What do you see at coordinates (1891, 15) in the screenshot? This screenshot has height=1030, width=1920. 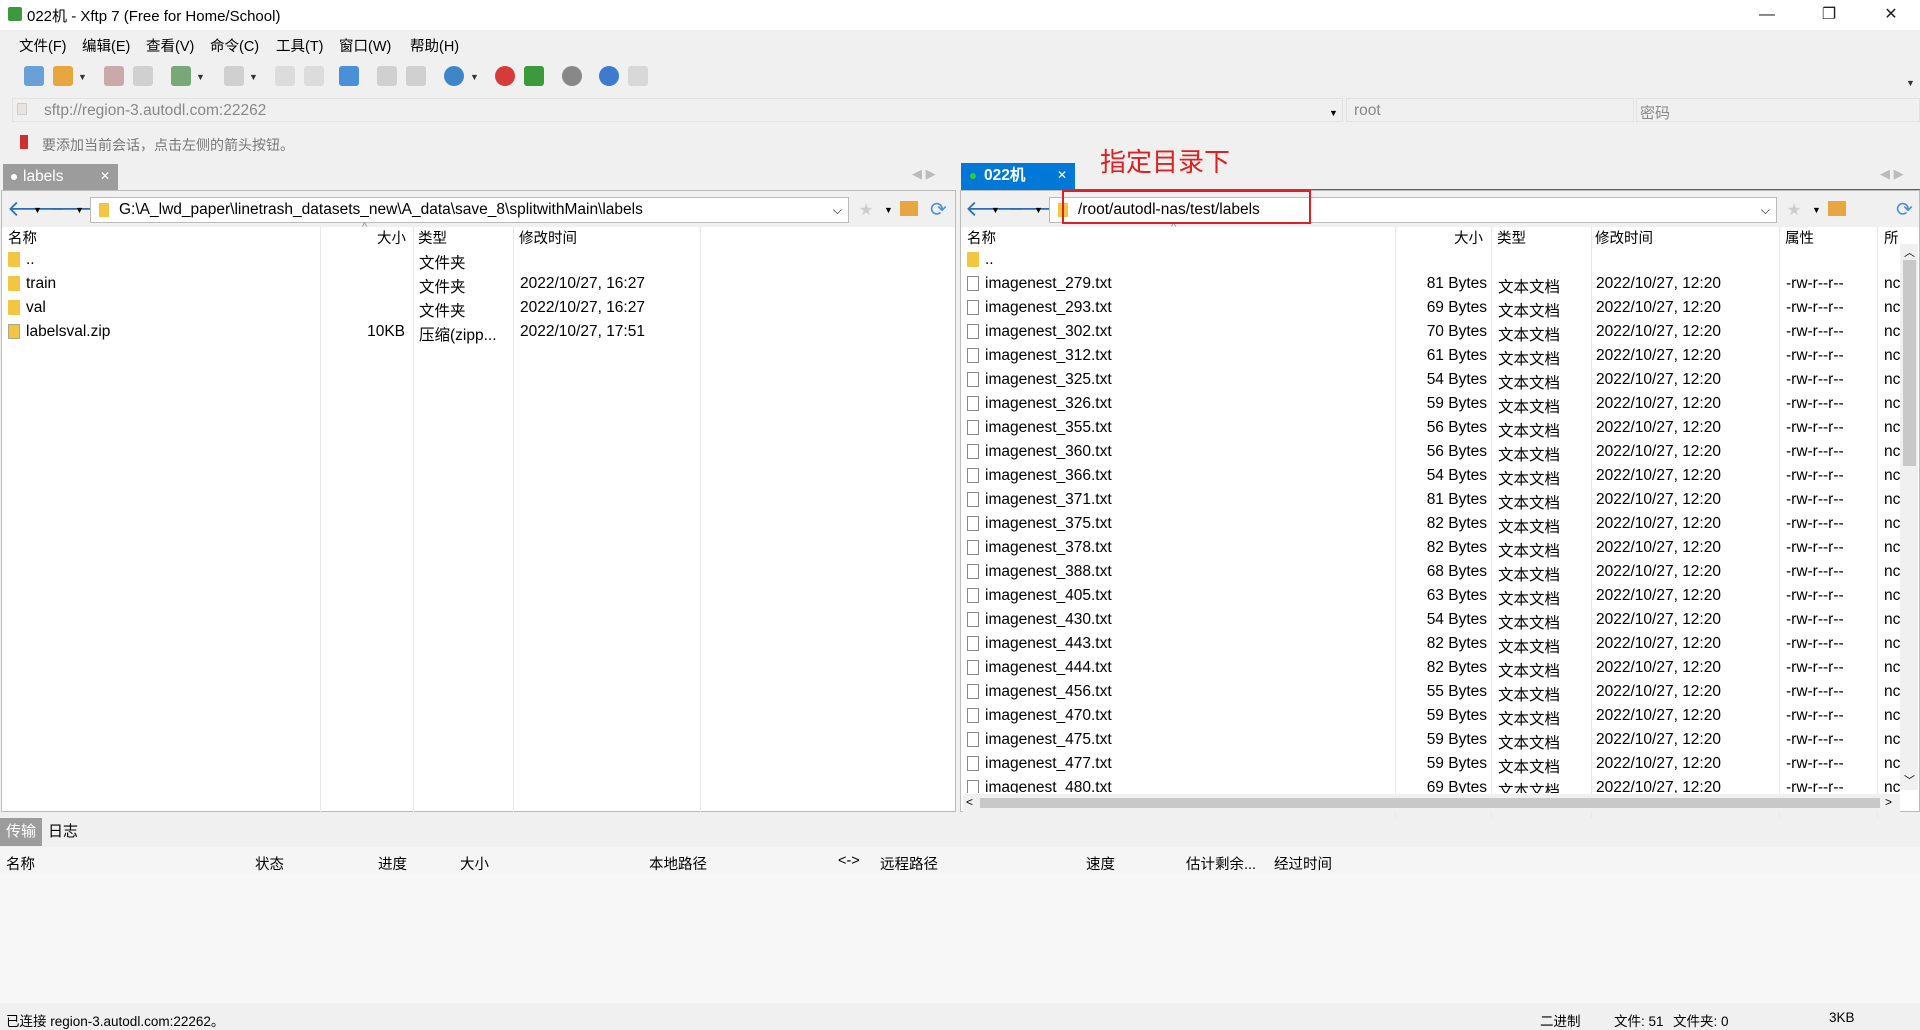 I see `close-button: ✕` at bounding box center [1891, 15].